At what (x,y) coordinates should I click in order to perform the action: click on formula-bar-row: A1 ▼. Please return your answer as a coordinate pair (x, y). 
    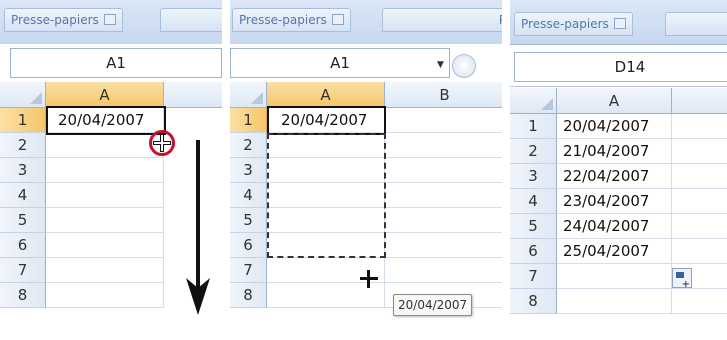
    Looking at the image, I should click on (366, 63).